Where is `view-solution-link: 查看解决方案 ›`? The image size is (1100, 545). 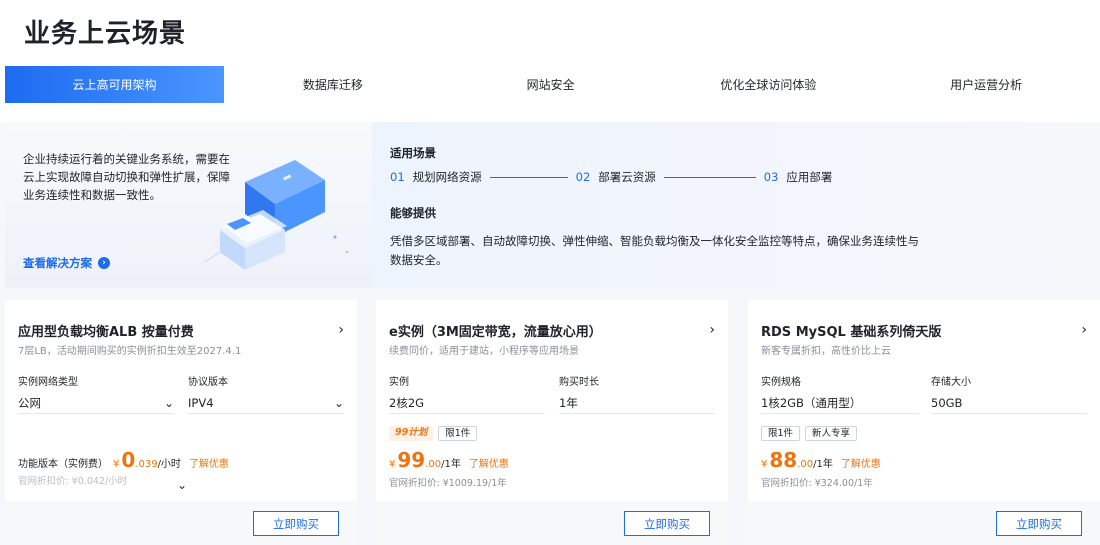 view-solution-link: 查看解决方案 › is located at coordinates (66, 263).